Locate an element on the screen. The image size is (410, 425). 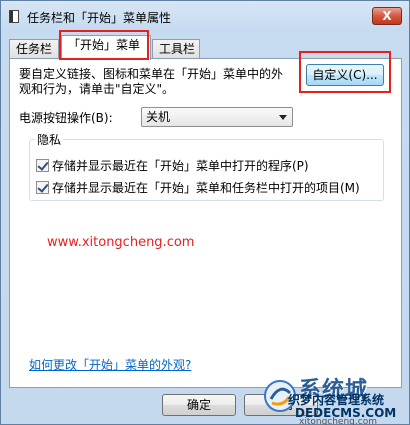
close-icon: X is located at coordinates (387, 16).